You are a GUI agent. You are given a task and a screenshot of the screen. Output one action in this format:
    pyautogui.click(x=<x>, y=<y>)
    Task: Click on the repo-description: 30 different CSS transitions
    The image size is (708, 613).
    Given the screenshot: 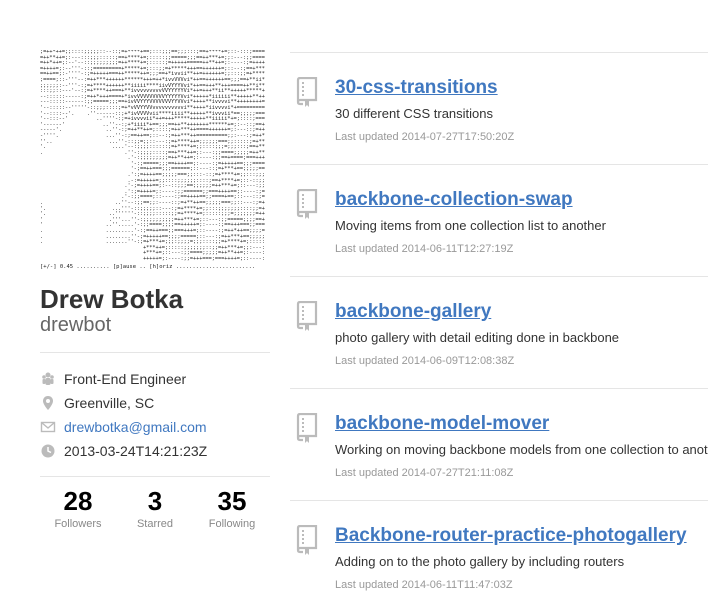 What is the action you would take?
    pyautogui.click(x=414, y=113)
    